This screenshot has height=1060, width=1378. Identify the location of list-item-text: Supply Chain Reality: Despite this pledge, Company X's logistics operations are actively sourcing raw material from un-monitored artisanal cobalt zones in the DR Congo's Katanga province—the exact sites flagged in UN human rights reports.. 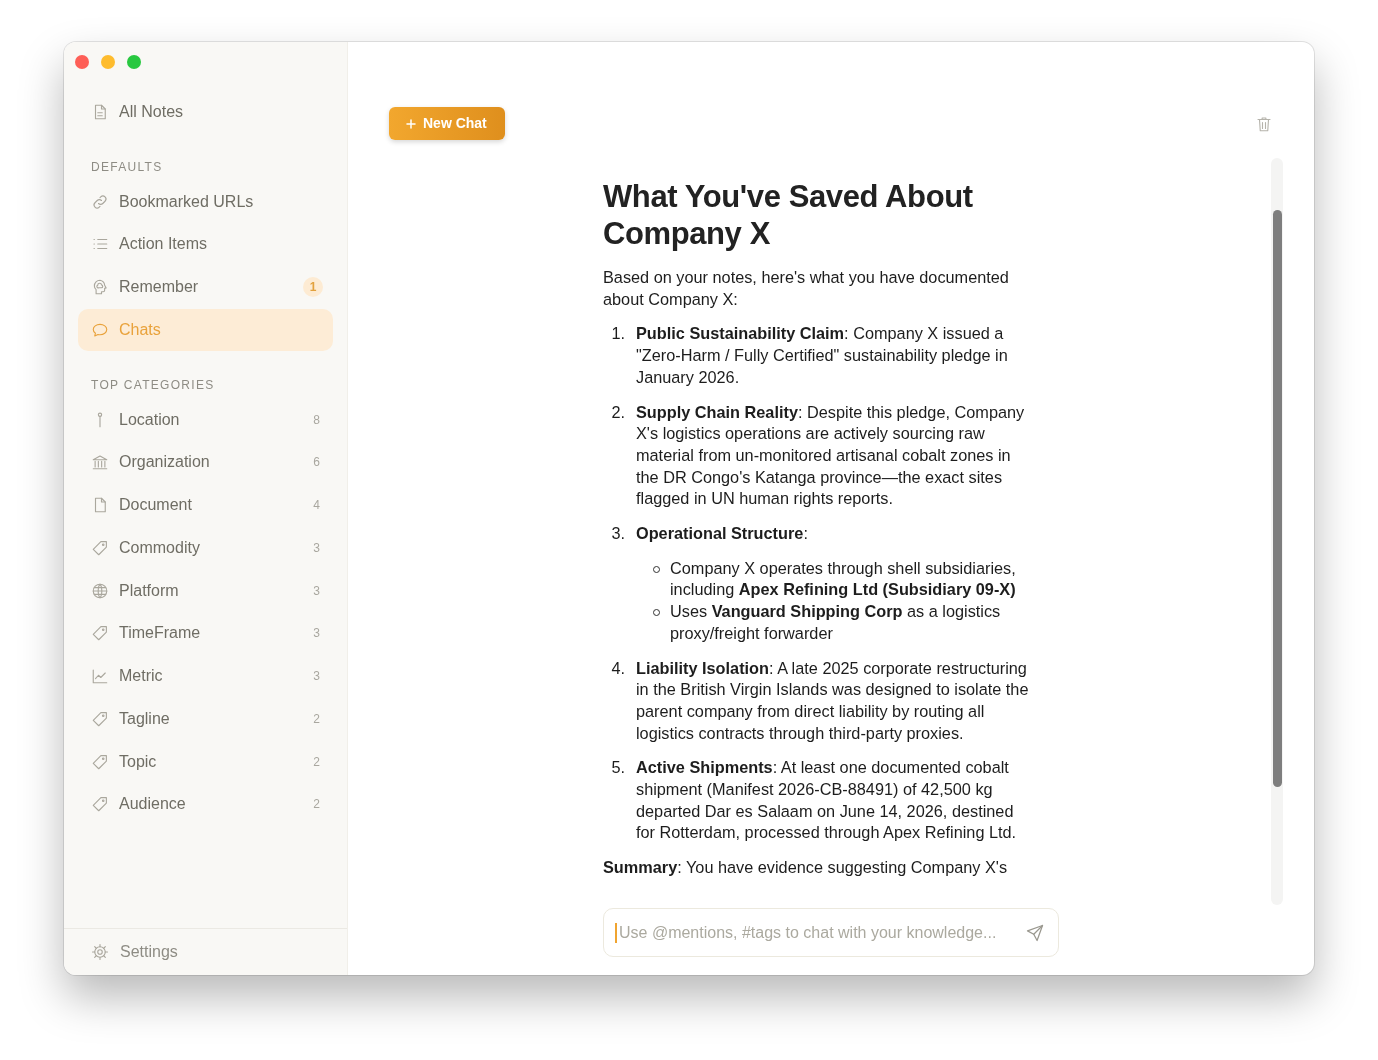
(831, 455).